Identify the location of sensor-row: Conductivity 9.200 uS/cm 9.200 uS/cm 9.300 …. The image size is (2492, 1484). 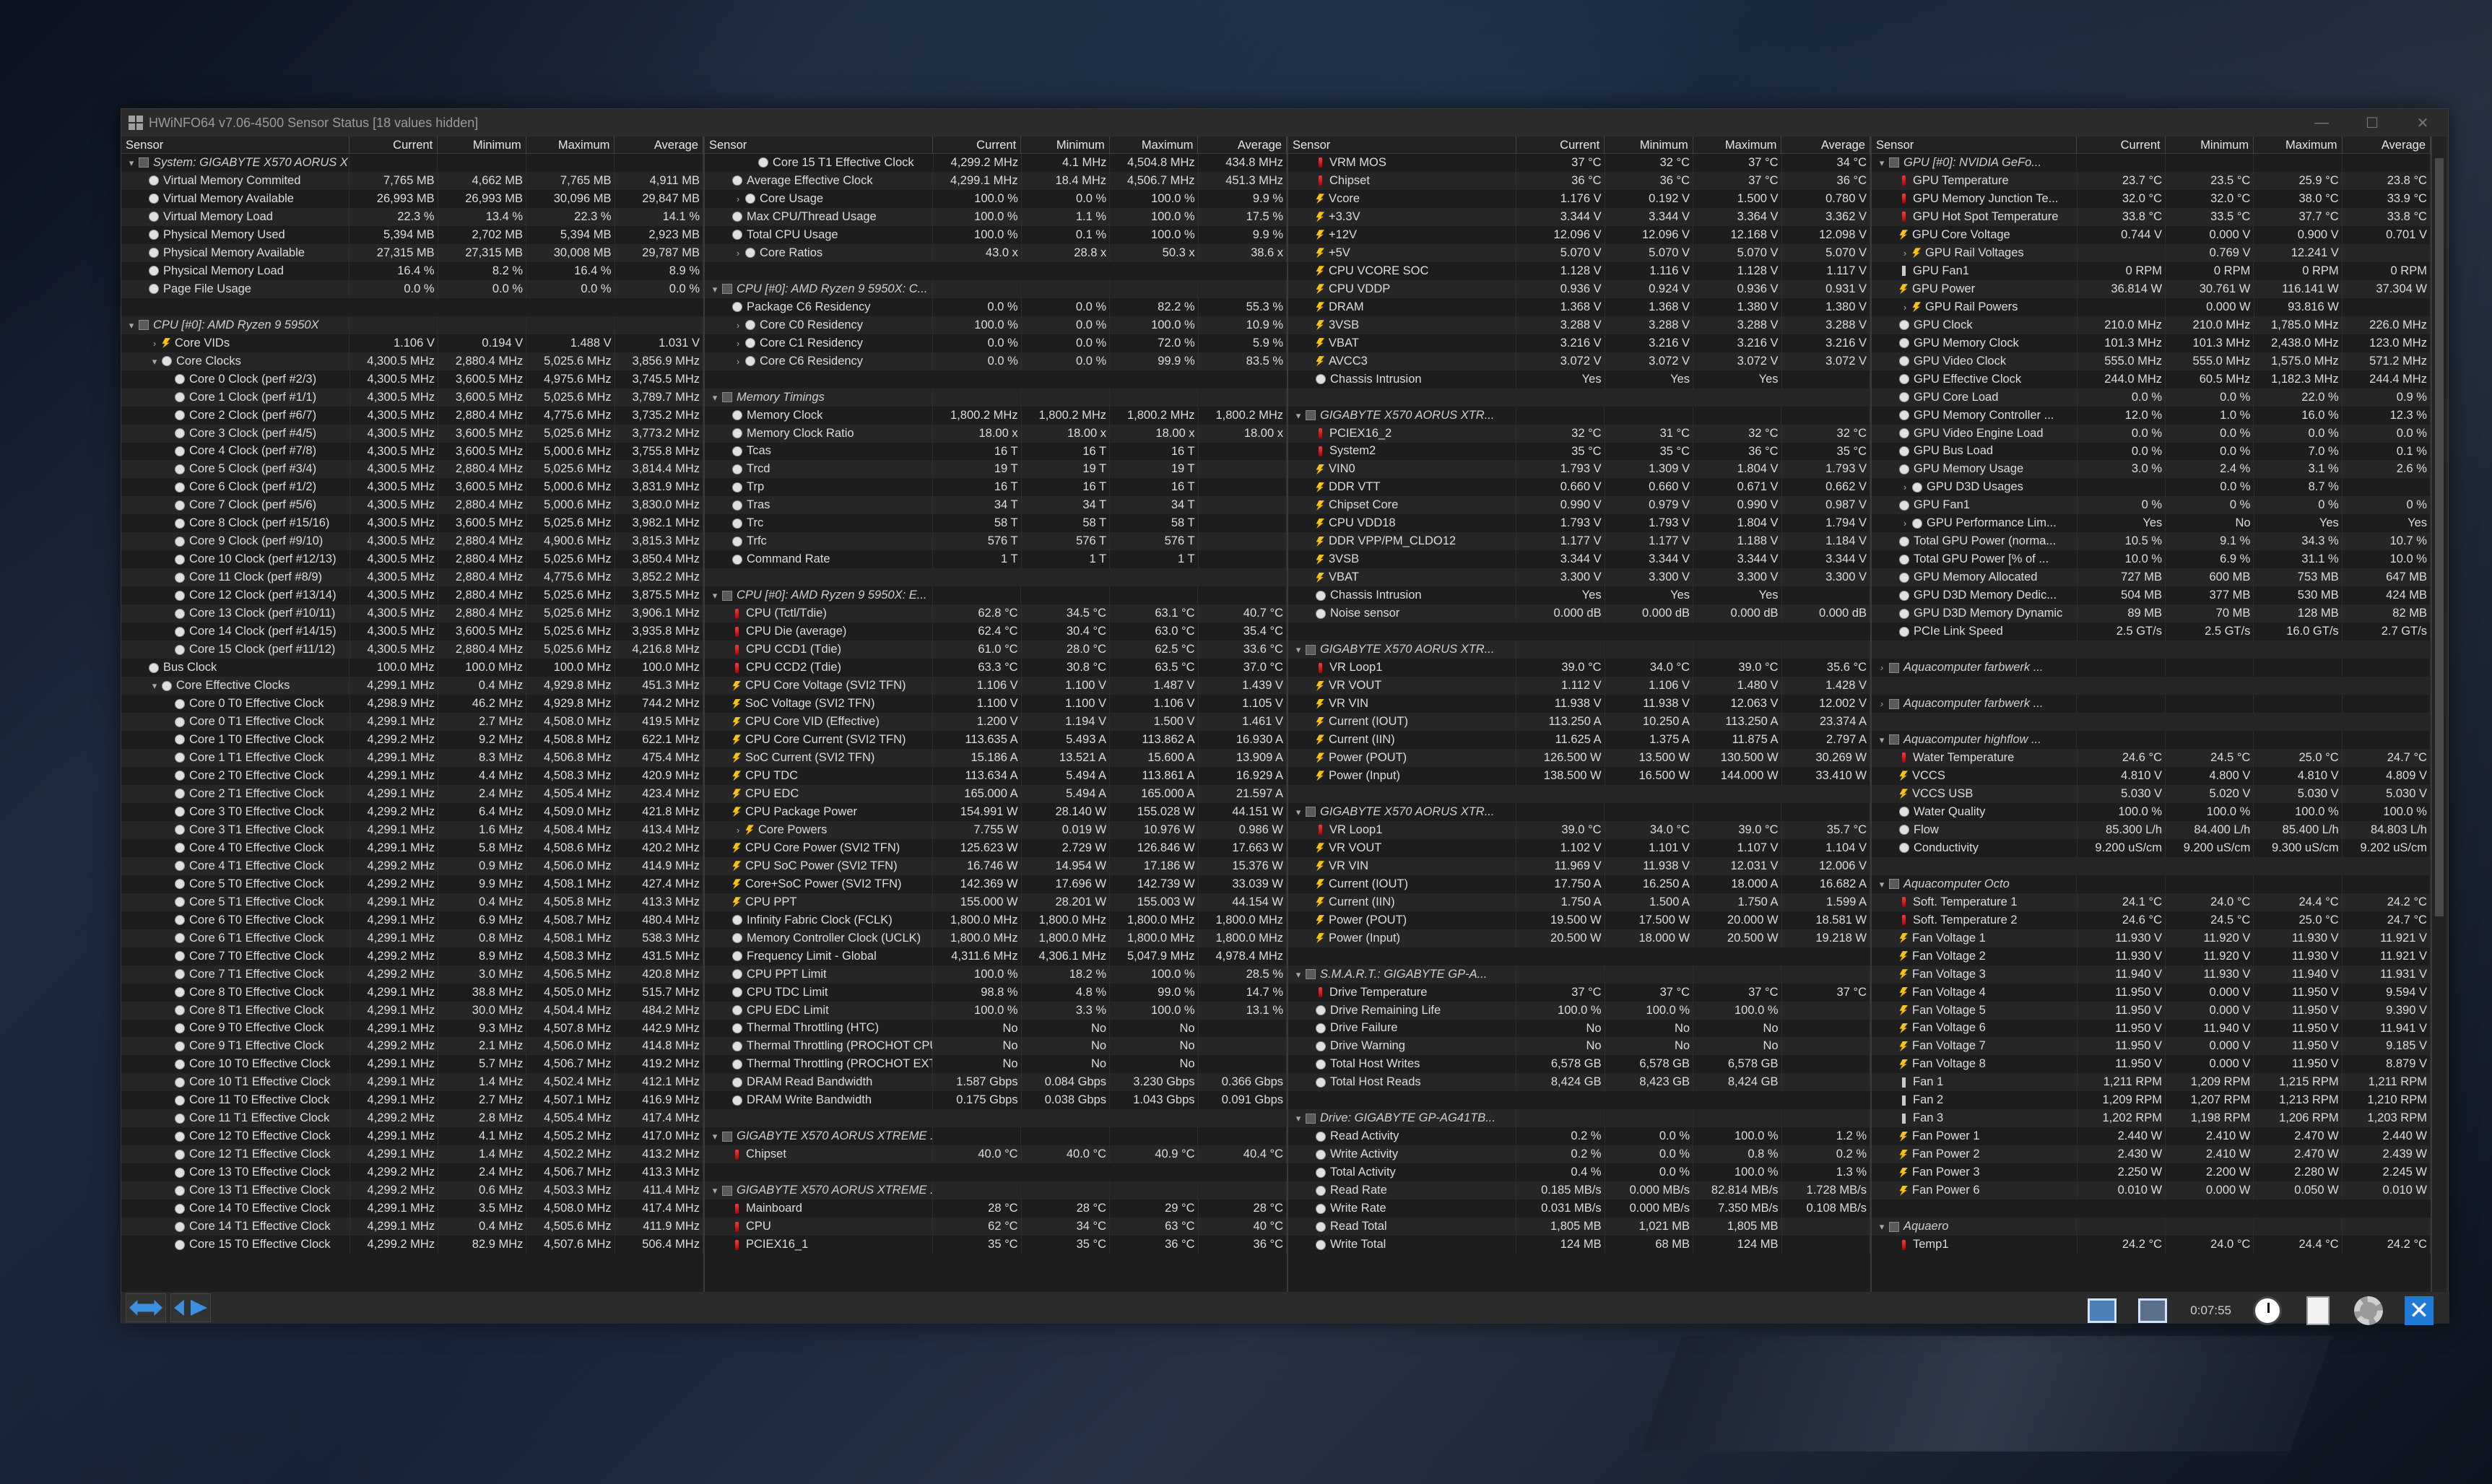
(2152, 847).